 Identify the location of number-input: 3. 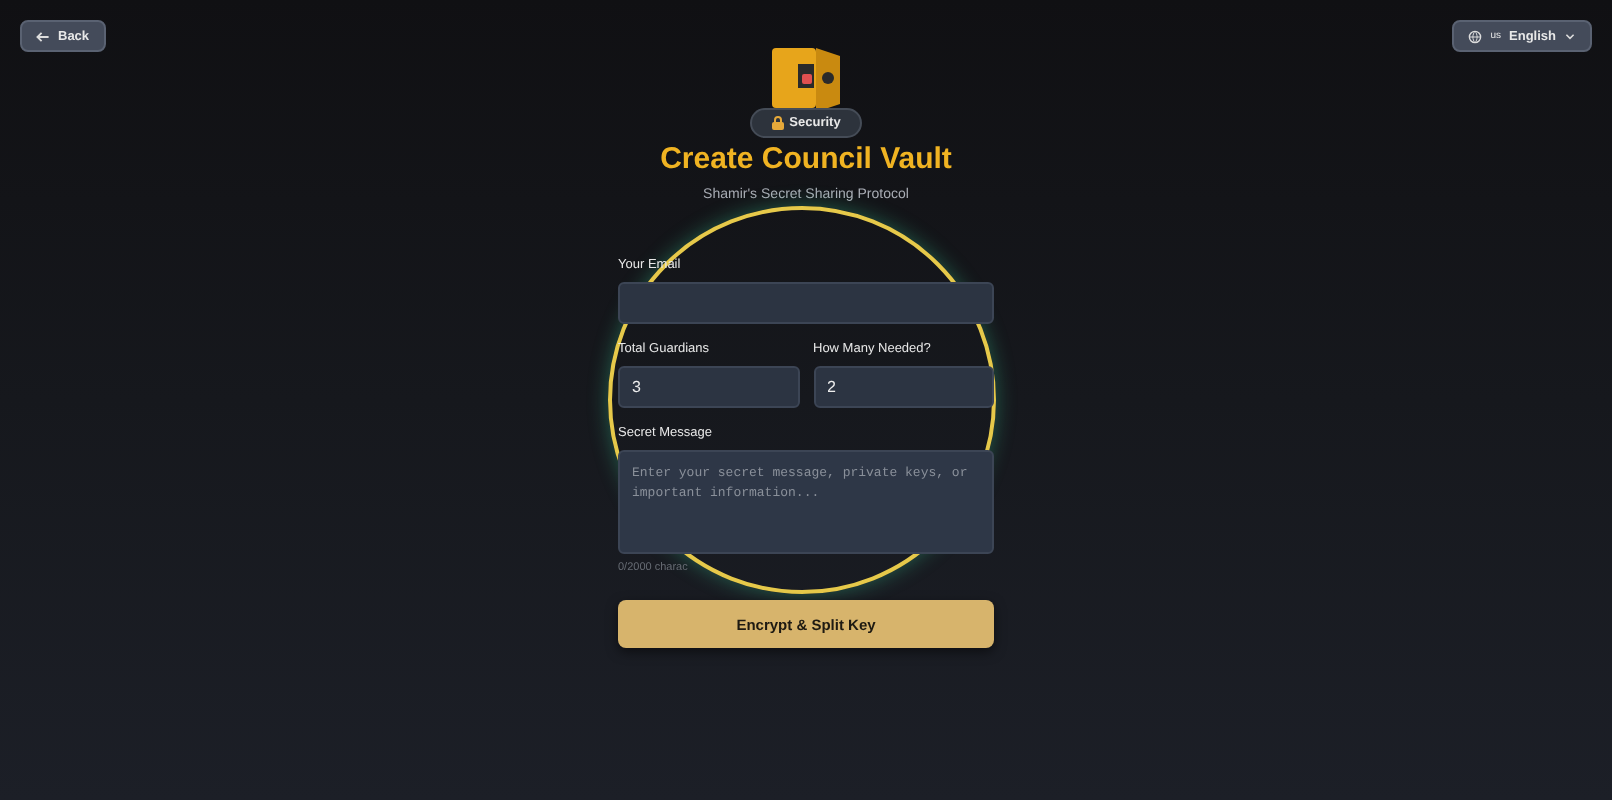
(708, 387).